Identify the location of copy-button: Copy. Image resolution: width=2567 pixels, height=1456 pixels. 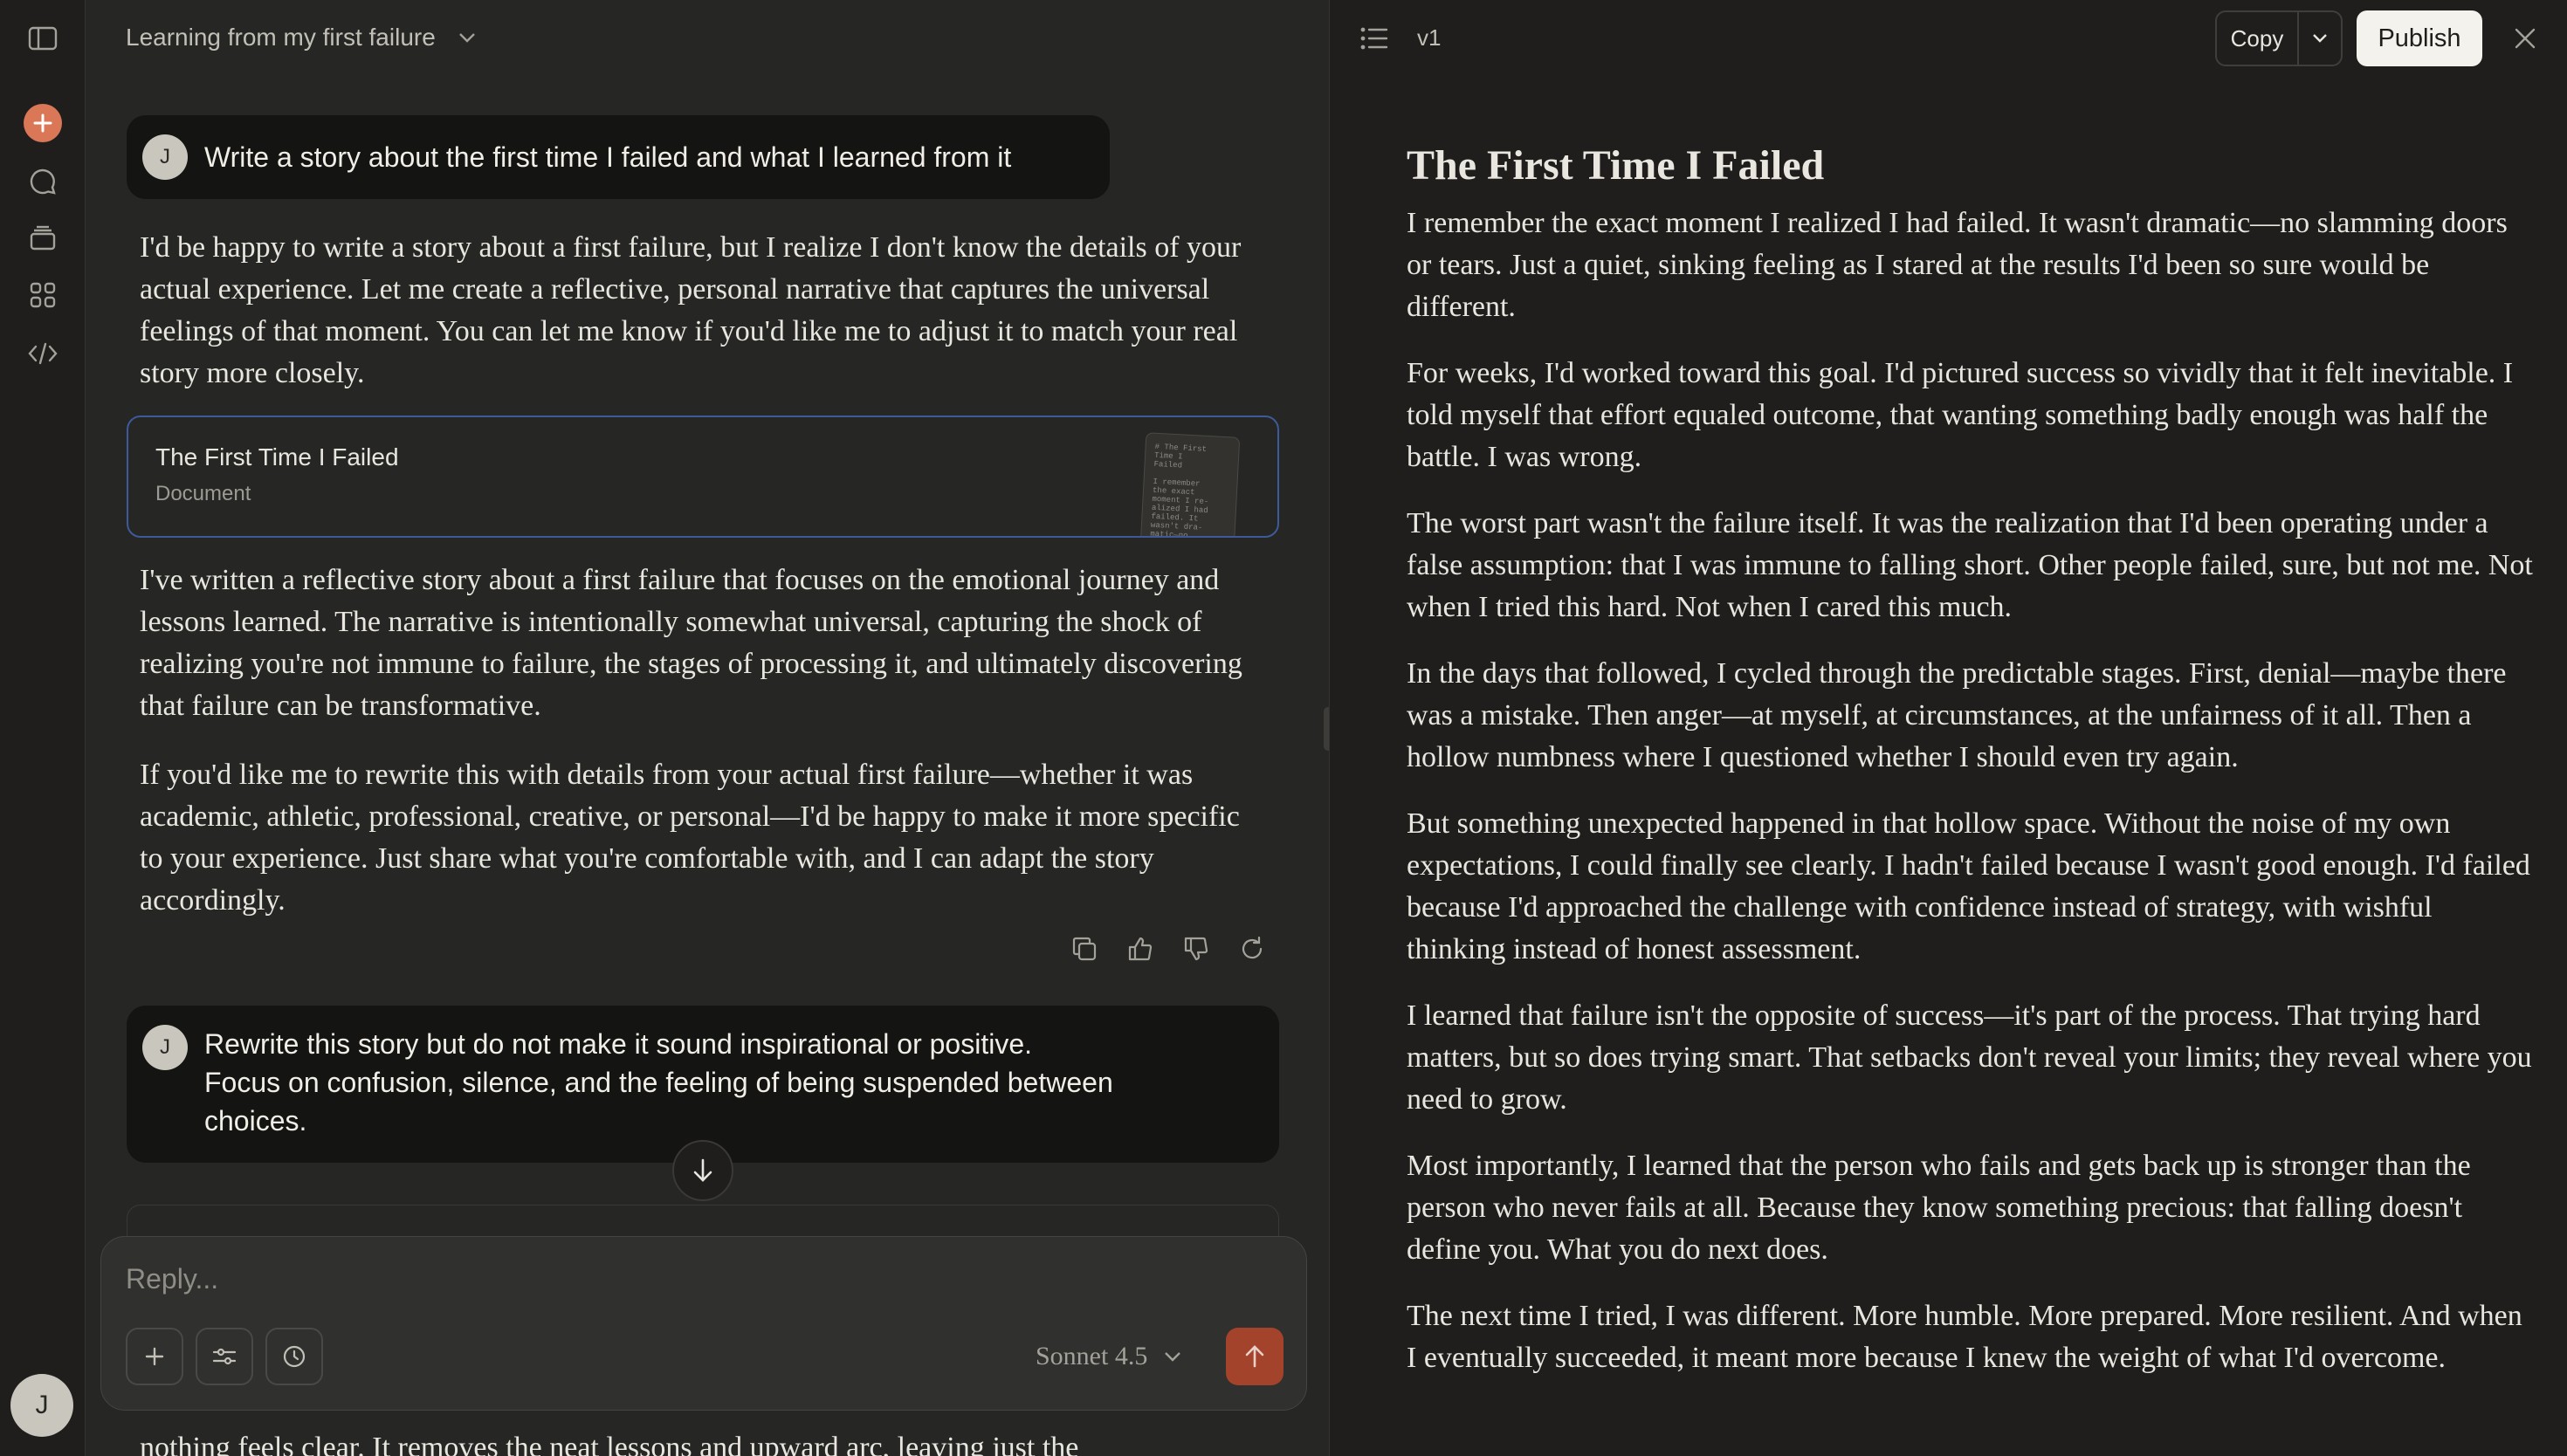
(2258, 38).